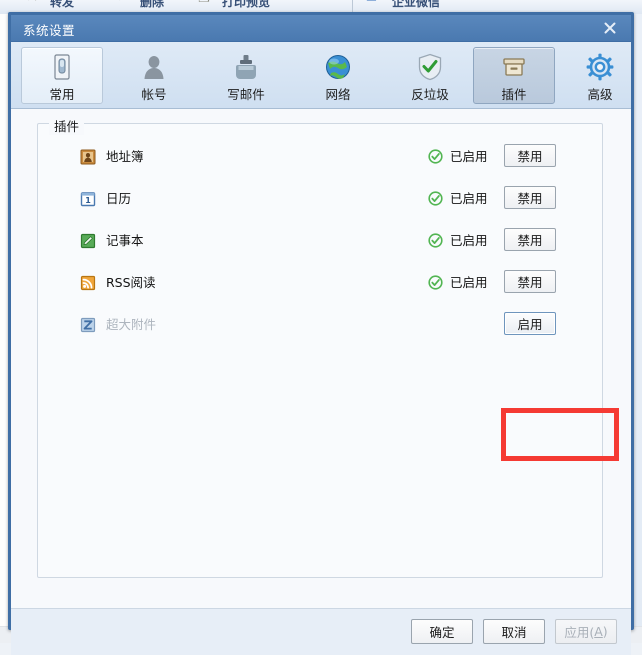  Describe the element at coordinates (430, 94) in the screenshot. I see `tab-label: 反垃圾` at that location.